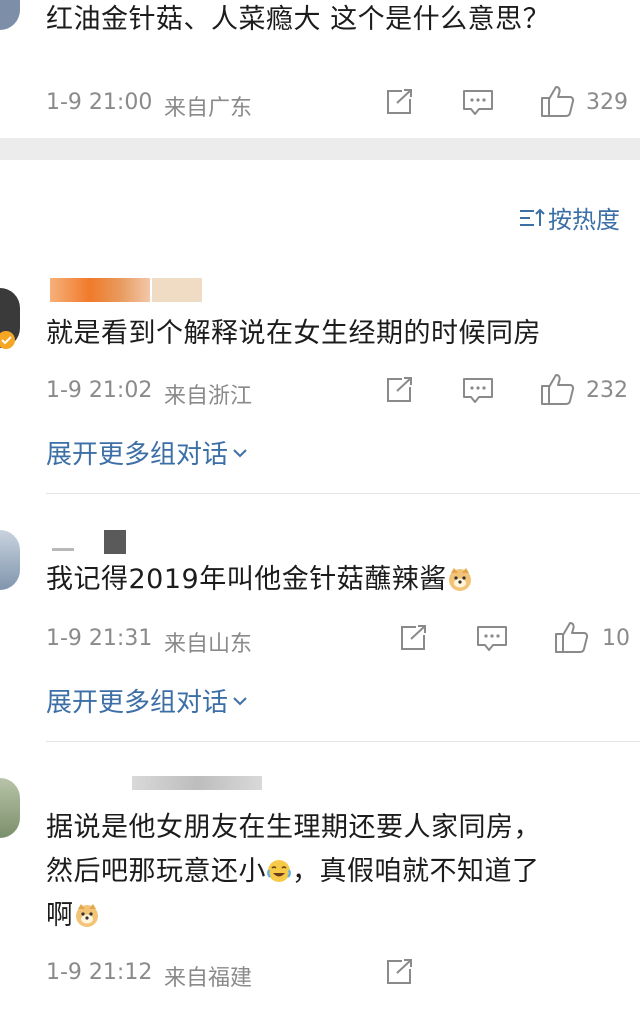 This screenshot has height=1010, width=640. Describe the element at coordinates (293, 827) in the screenshot. I see `comment-text-line-1: 据说是他女朋友在生理期还要人家同房，` at that location.